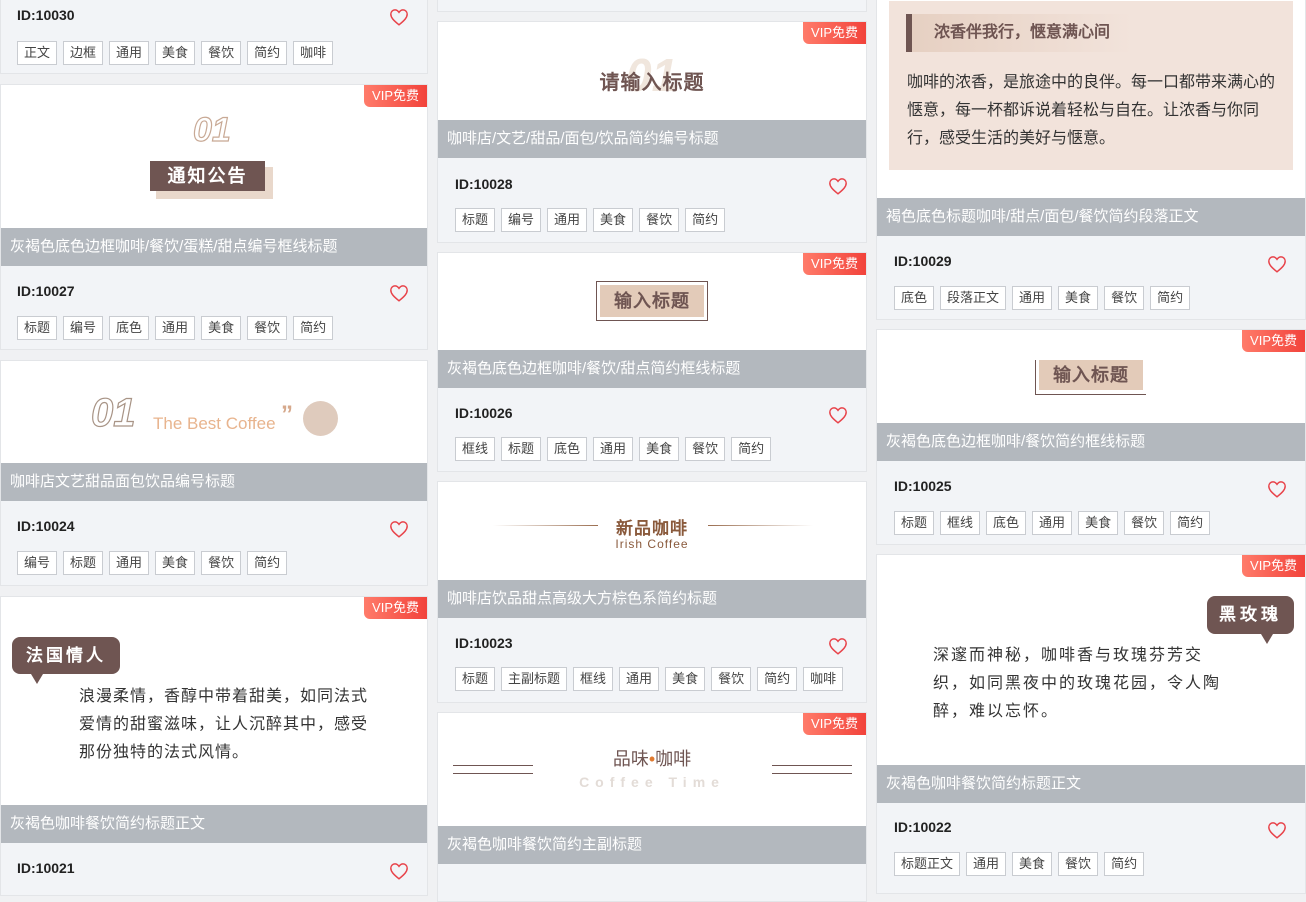  Describe the element at coordinates (927, 864) in the screenshot. I see `tag: 标题正文` at that location.